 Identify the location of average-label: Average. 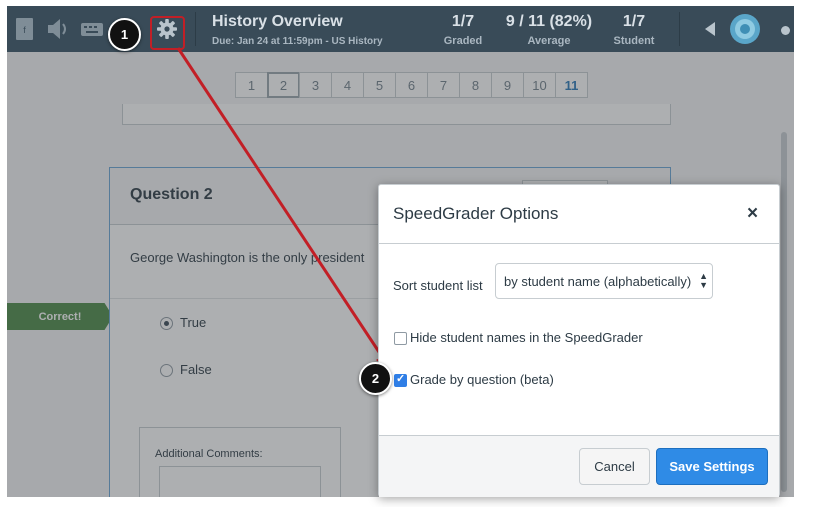
(549, 41).